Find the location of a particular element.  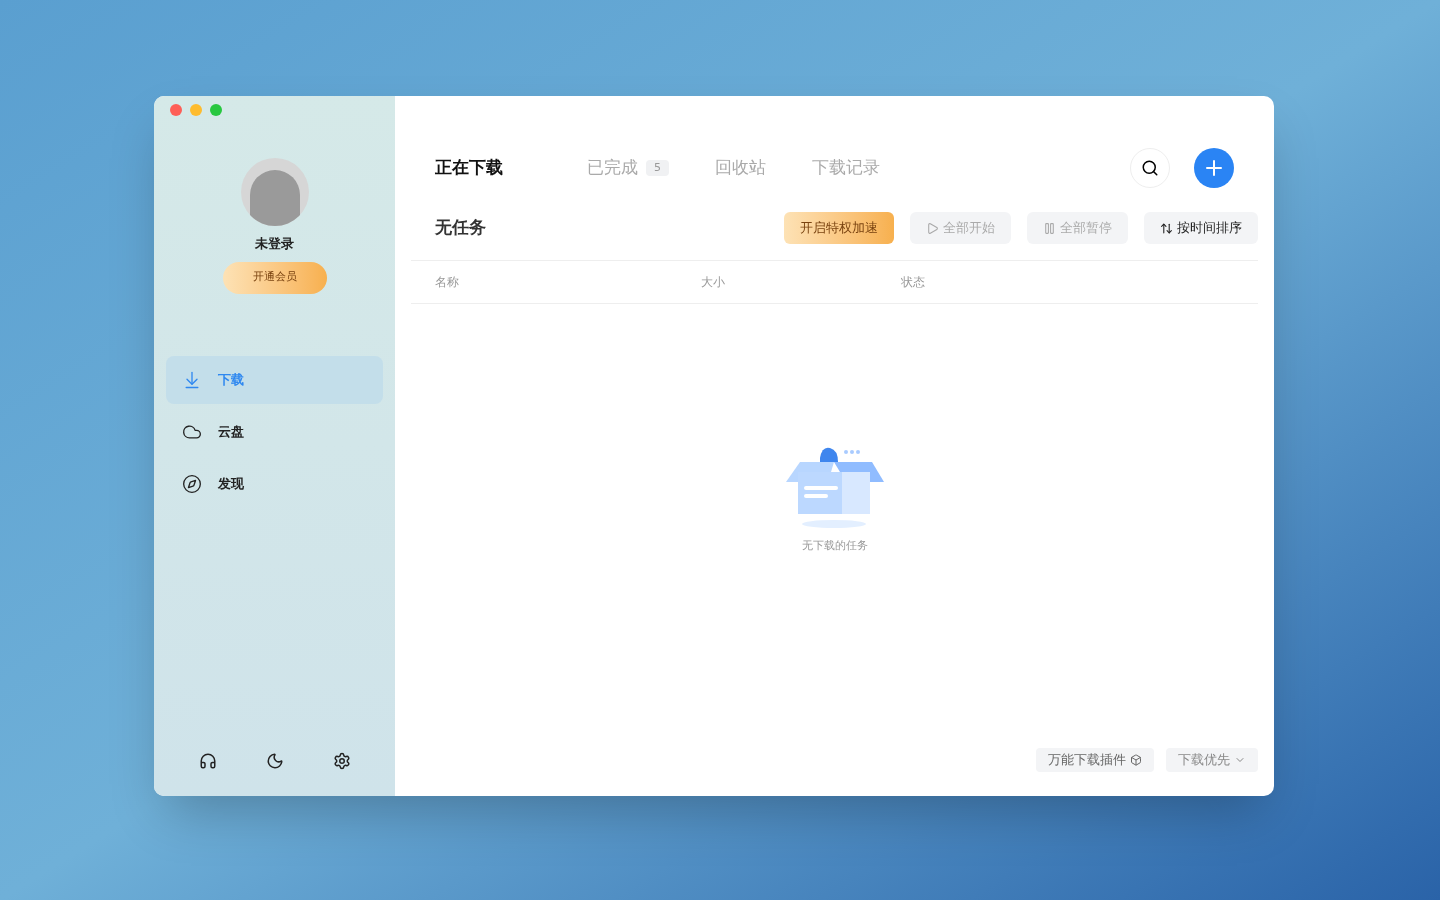

add-button is located at coordinates (1214, 168).